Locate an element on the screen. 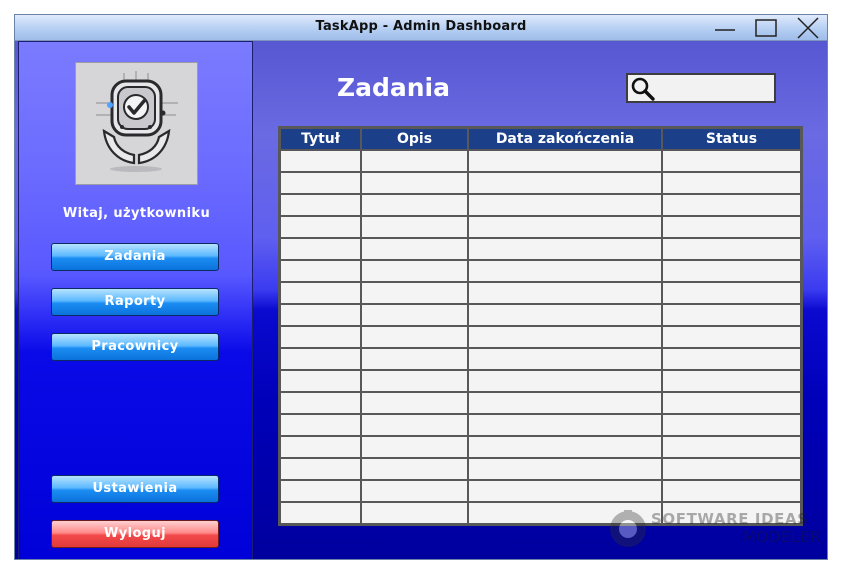 This screenshot has width=841, height=575. maximize-icon is located at coordinates (766, 28).